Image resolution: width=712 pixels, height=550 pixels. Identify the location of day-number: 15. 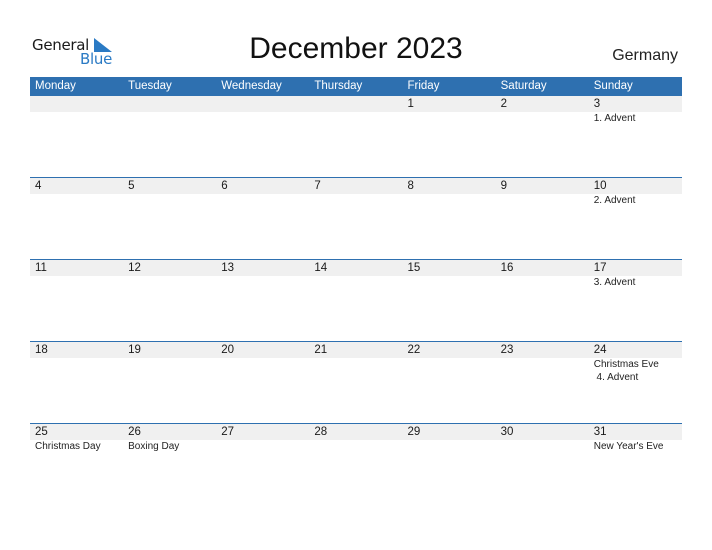
(414, 268).